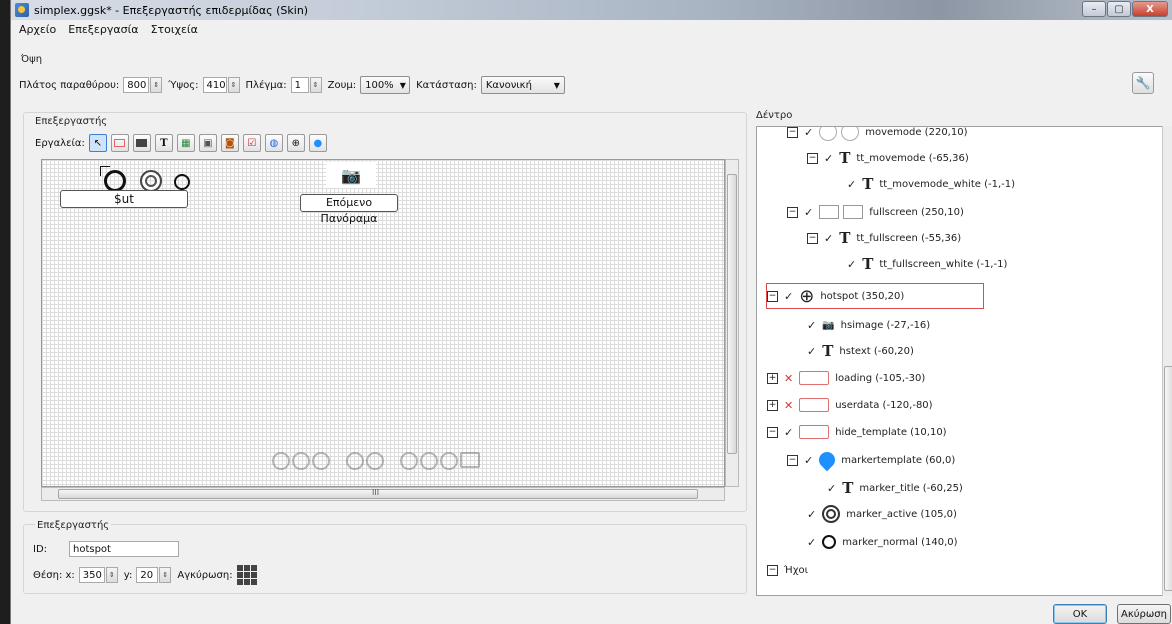 Image resolution: width=1172 pixels, height=624 pixels. I want to click on zoom-in-icon, so click(355, 461).